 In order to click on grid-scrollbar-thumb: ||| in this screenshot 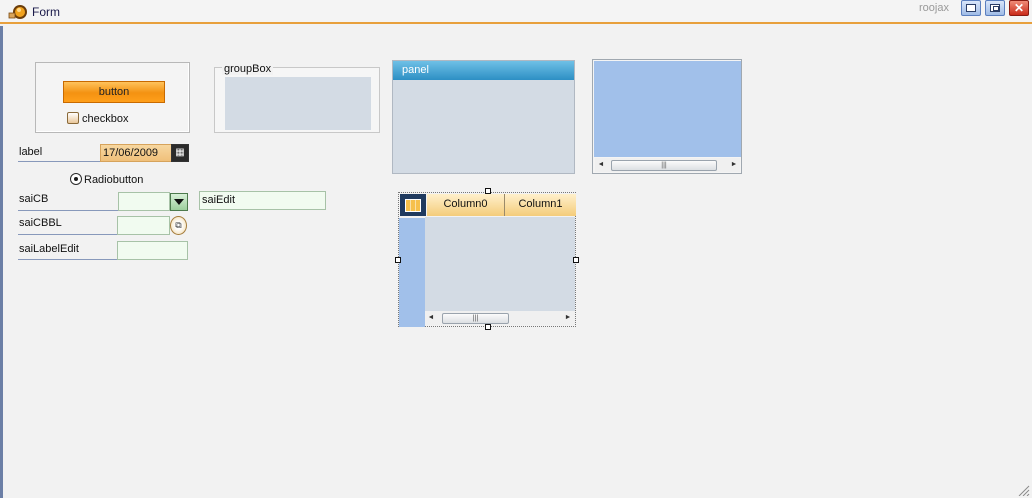, I will do `click(475, 318)`.